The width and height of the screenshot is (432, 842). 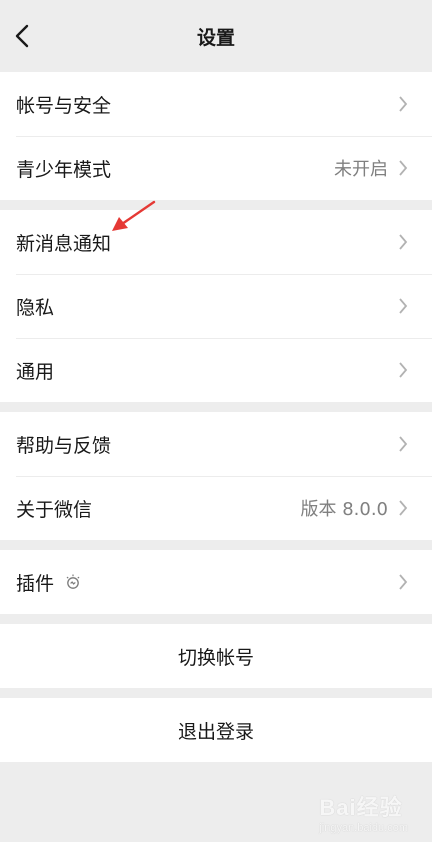 What do you see at coordinates (35, 307) in the screenshot?
I see `settings-item-label: 隐私` at bounding box center [35, 307].